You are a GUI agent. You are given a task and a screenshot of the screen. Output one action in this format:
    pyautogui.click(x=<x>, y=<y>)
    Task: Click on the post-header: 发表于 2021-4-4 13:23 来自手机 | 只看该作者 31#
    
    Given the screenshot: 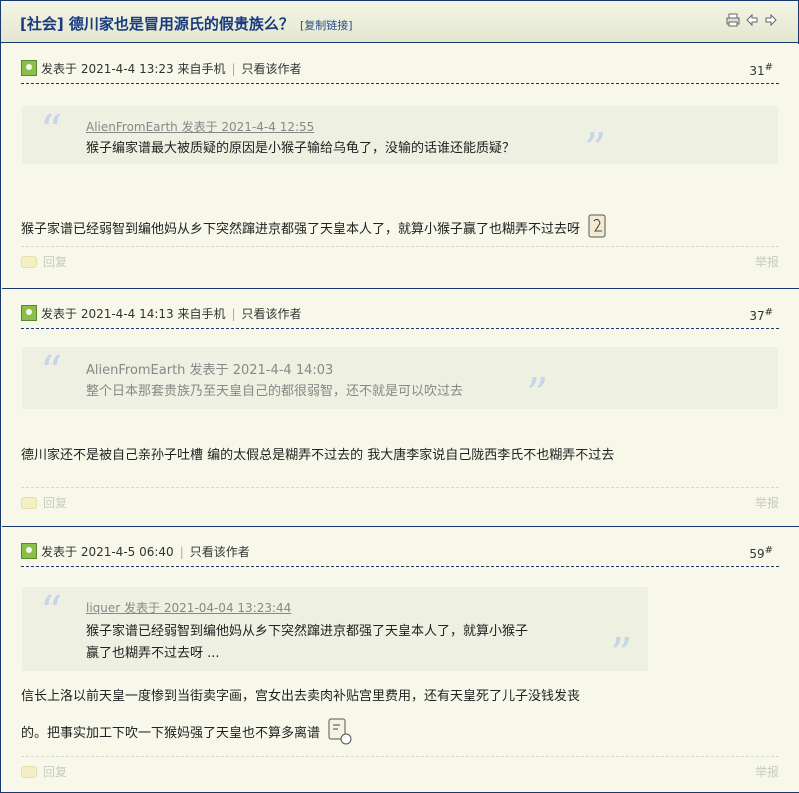 What is the action you would take?
    pyautogui.click(x=400, y=71)
    